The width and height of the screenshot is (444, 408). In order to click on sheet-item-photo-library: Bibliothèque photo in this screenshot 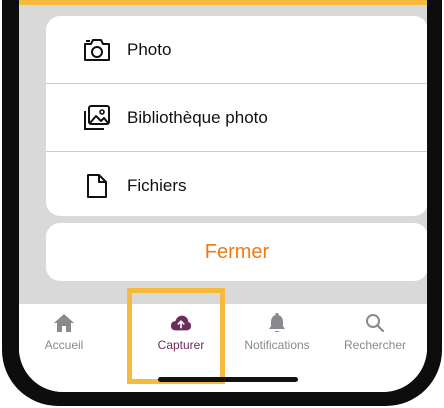, I will do `click(236, 117)`.